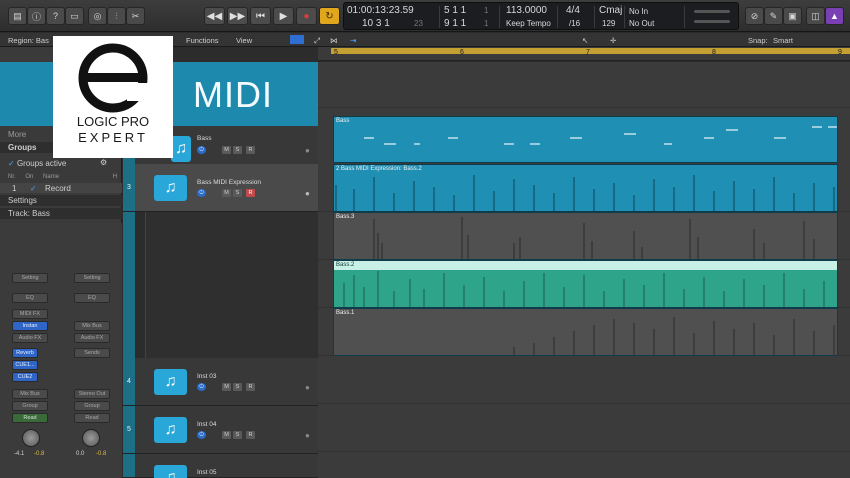  I want to click on strip-left-send1: Reverb, so click(25, 353).